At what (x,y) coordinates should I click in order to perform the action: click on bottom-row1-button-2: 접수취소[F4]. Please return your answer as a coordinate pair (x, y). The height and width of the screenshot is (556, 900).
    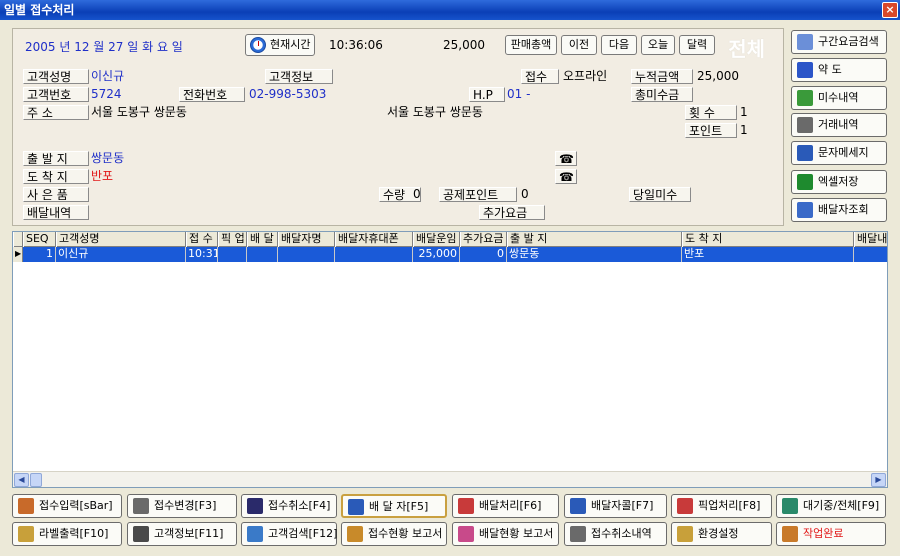
    Looking at the image, I should click on (289, 506).